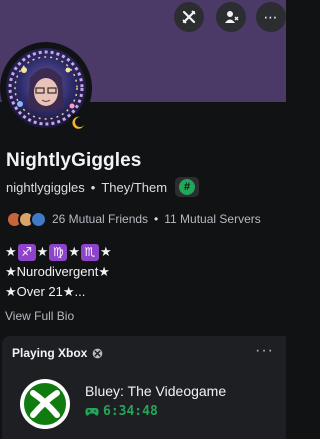  What do you see at coordinates (134, 187) in the screenshot?
I see `pronouns: They/Them` at bounding box center [134, 187].